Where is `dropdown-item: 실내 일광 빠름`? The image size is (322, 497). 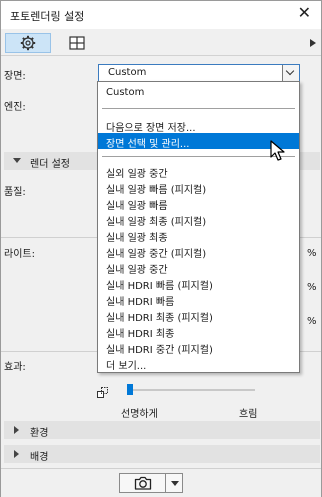 dropdown-item: 실내 일광 빠름 is located at coordinates (198, 203).